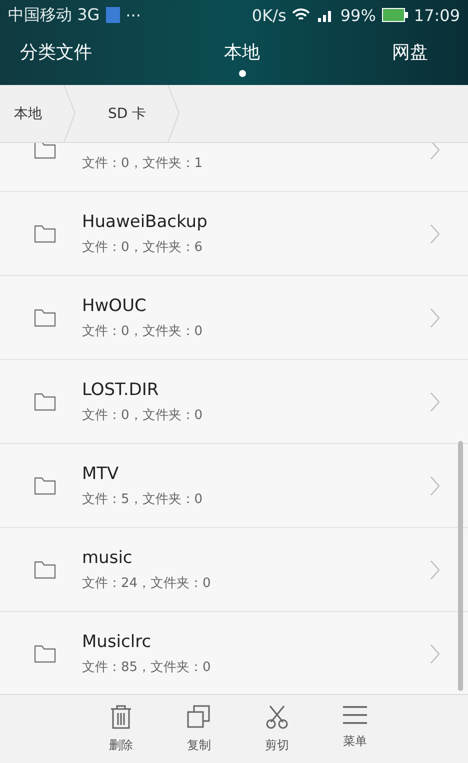  I want to click on folder-info: 文件：24，文件夹：0, so click(147, 583).